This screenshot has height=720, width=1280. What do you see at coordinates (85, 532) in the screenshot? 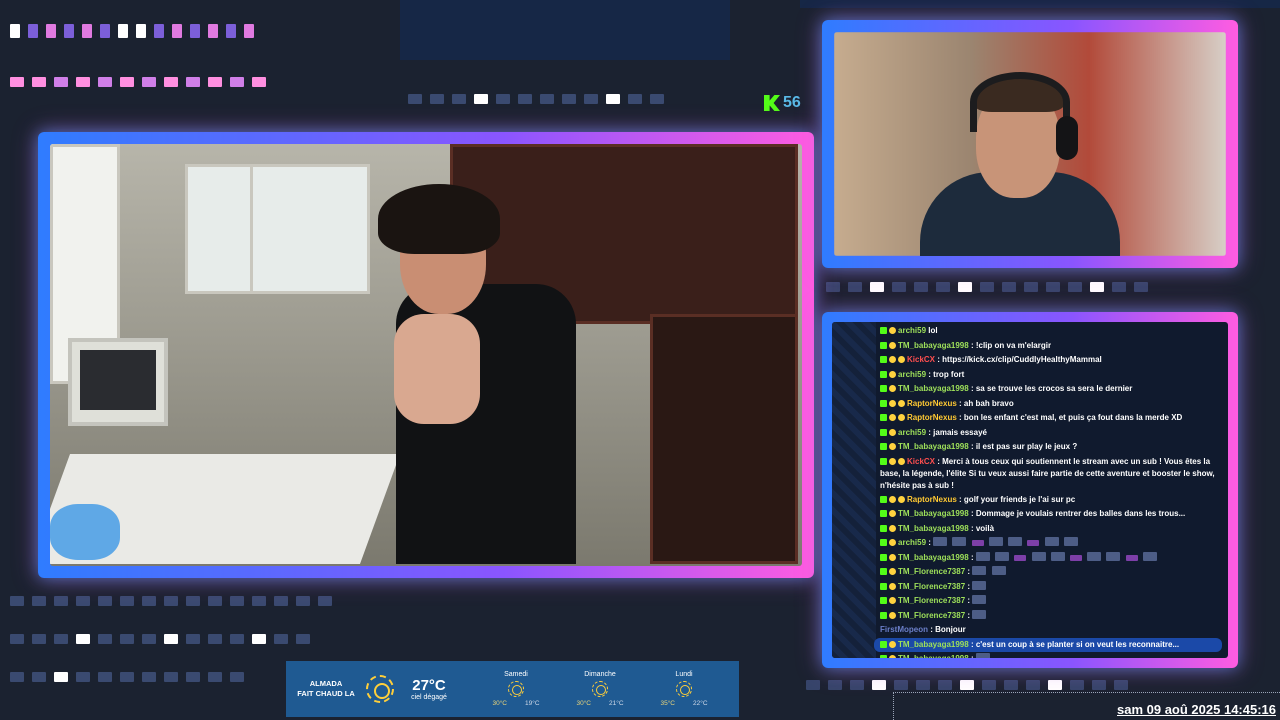
I see `video-glove` at bounding box center [85, 532].